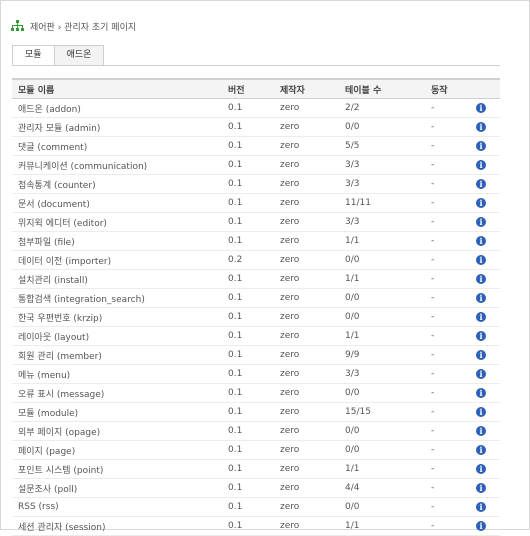 Image resolution: width=530 pixels, height=536 pixels. What do you see at coordinates (447, 88) in the screenshot?
I see `column-header-action: 동작` at bounding box center [447, 88].